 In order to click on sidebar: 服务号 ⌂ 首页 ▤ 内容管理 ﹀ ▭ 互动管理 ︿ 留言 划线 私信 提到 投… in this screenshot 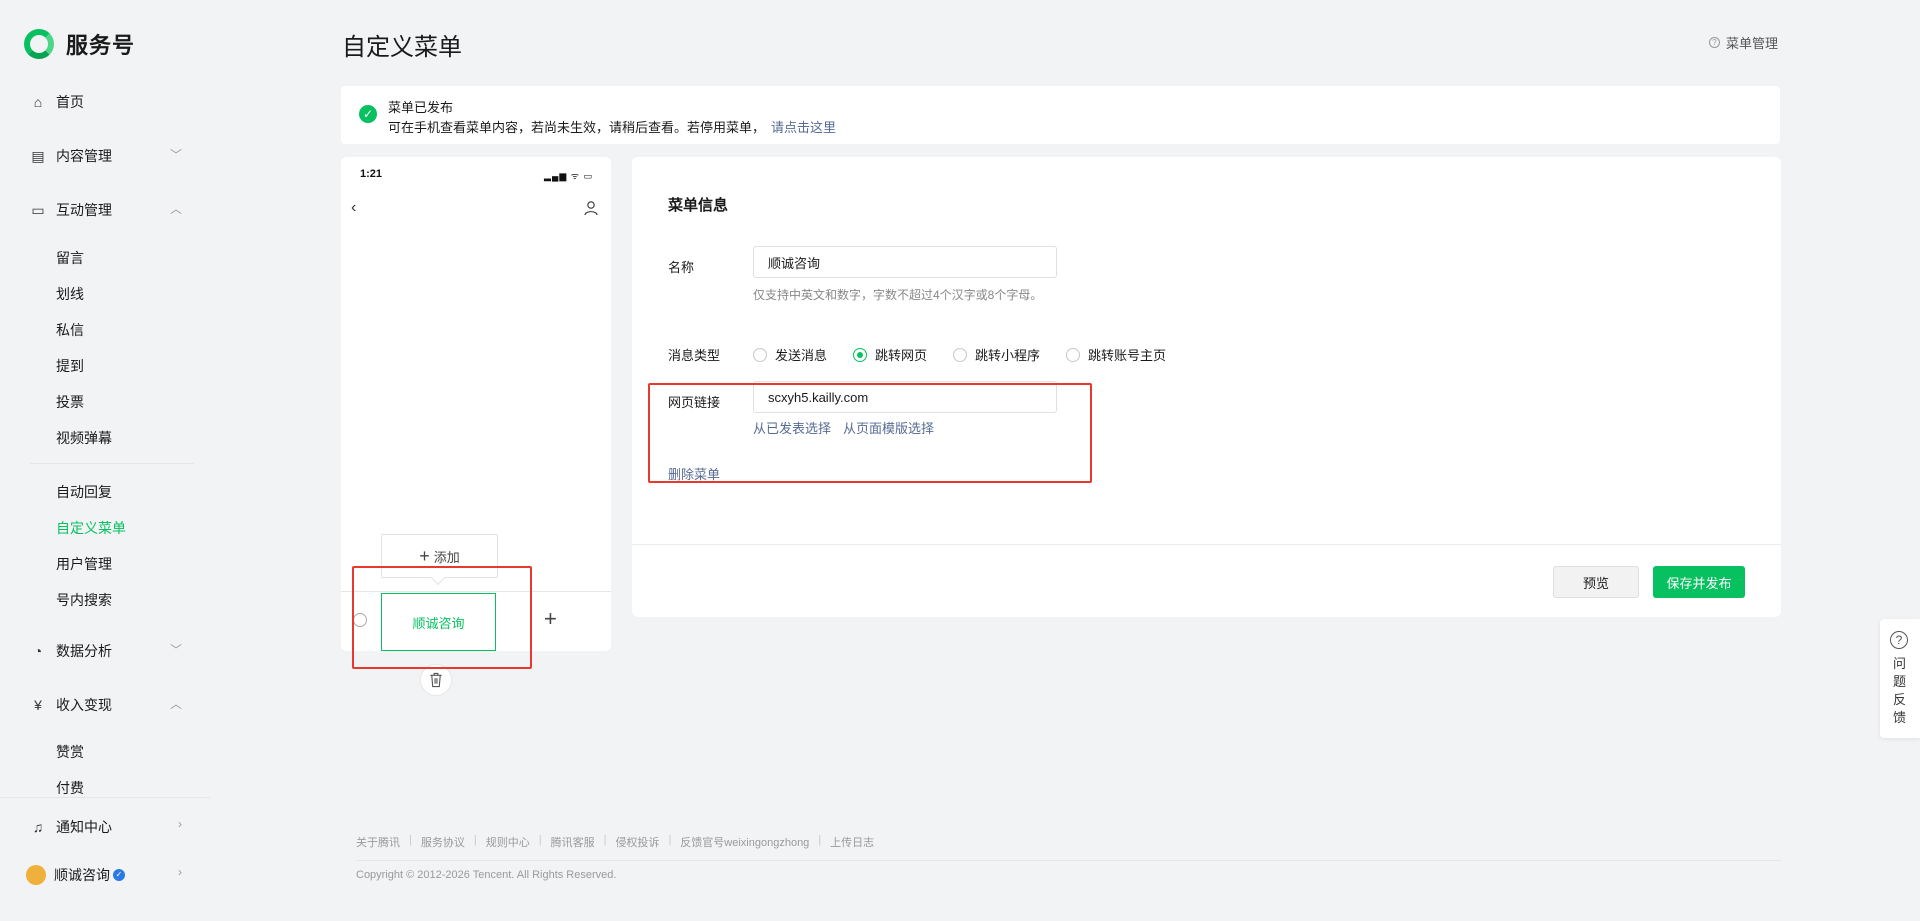, I will do `click(105, 460)`.